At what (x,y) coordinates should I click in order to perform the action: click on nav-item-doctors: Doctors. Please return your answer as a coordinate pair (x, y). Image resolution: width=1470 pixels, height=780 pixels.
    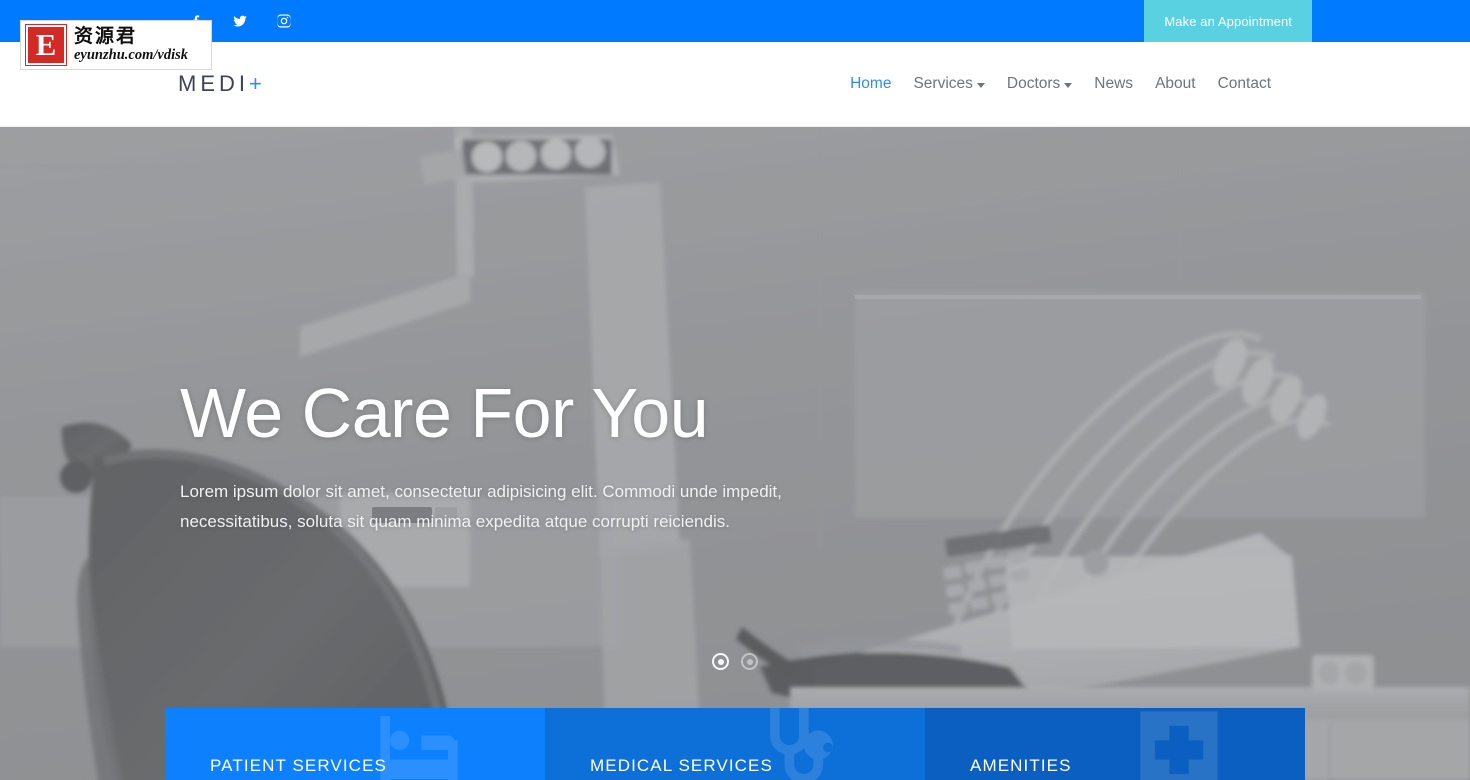
    Looking at the image, I should click on (1039, 84).